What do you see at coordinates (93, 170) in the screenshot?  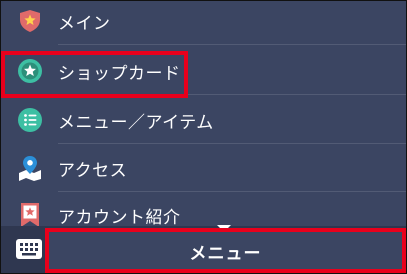 I see `menu-item-label: アクセス` at bounding box center [93, 170].